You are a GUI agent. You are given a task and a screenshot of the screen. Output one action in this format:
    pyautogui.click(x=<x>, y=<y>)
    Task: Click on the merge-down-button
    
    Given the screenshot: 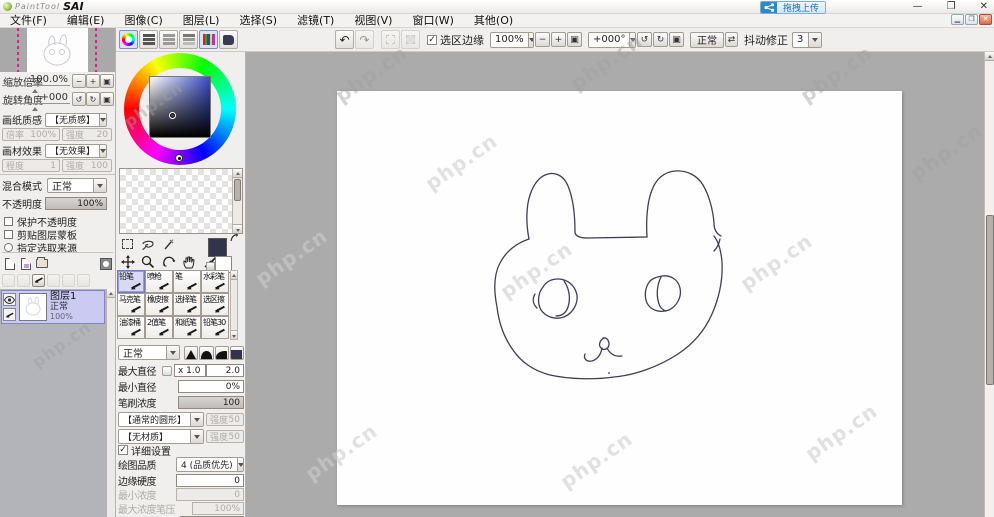 What is the action you would take?
    pyautogui.click(x=23, y=280)
    